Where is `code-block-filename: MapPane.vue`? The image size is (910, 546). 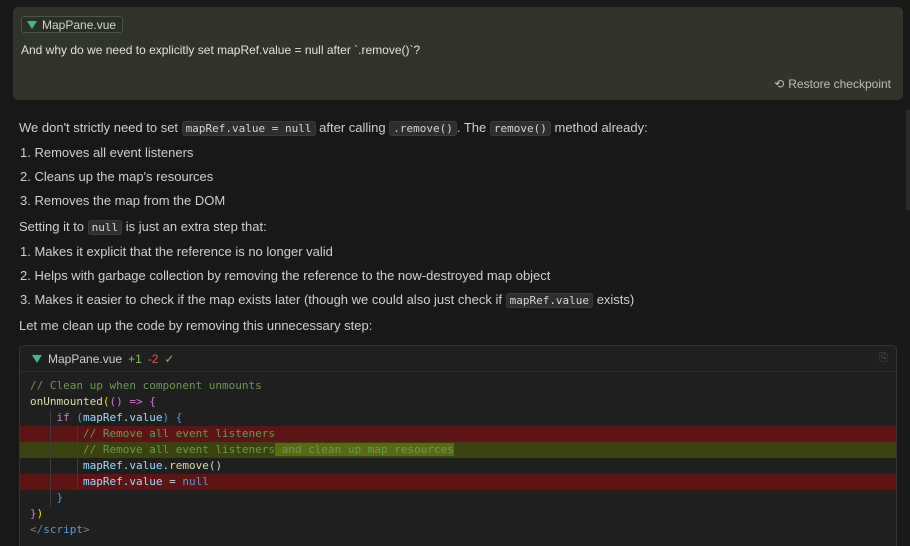
code-block-filename: MapPane.vue is located at coordinates (85, 358).